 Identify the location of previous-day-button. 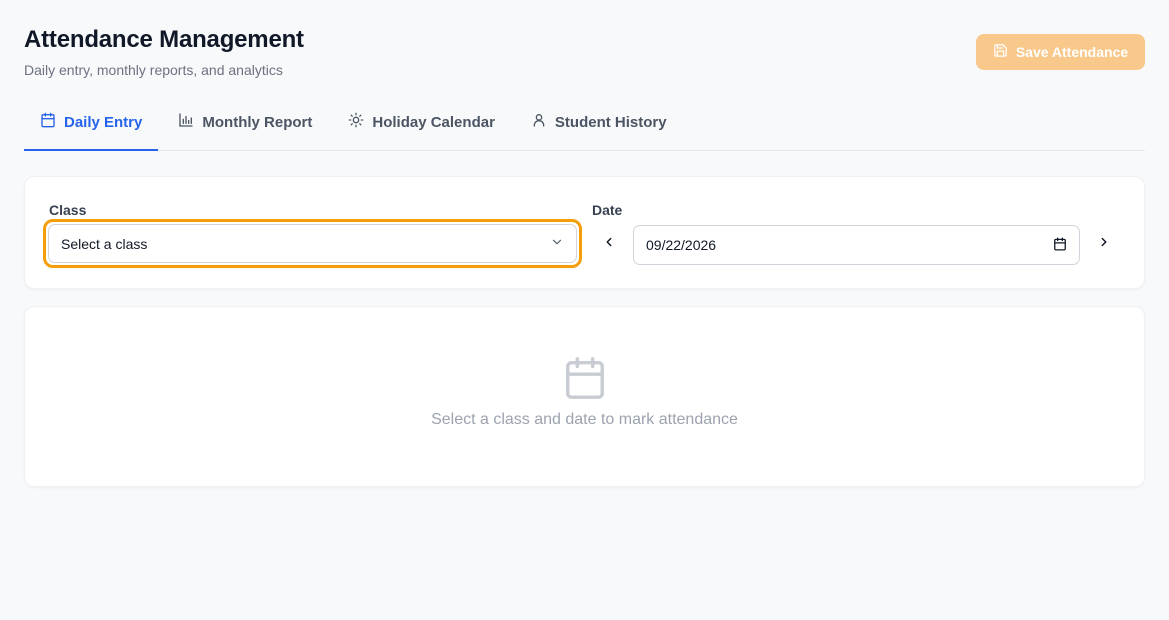
(609, 244).